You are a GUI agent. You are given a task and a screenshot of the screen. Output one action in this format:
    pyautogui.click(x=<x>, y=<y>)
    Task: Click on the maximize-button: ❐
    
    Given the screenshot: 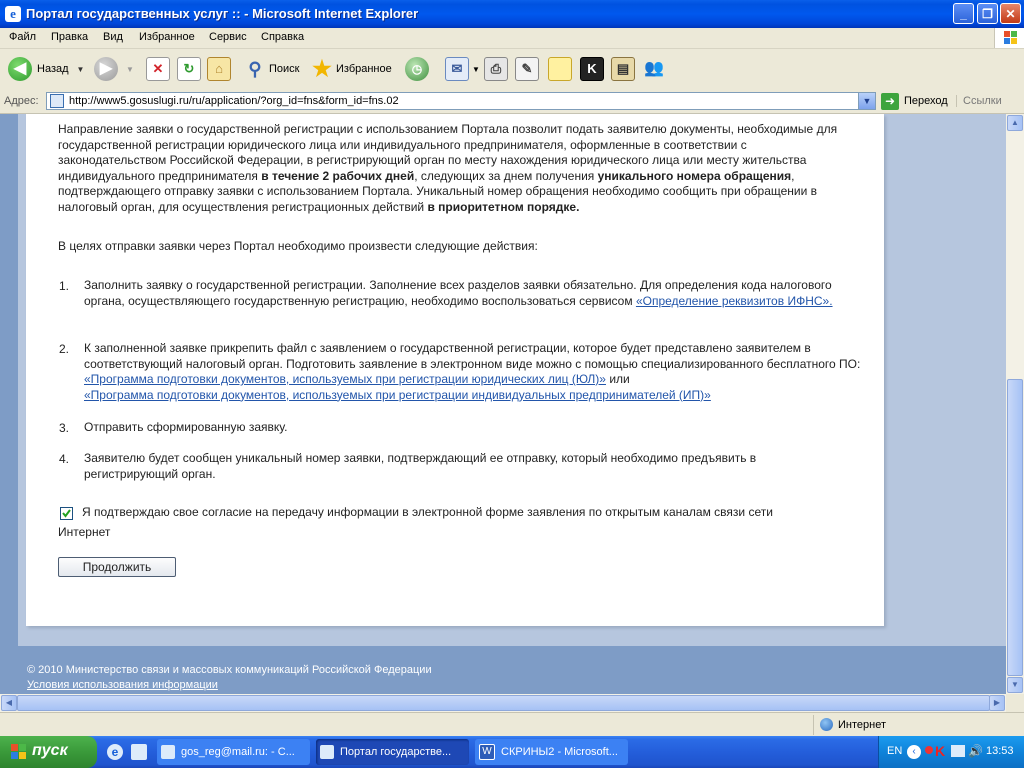 What is the action you would take?
    pyautogui.click(x=987, y=13)
    